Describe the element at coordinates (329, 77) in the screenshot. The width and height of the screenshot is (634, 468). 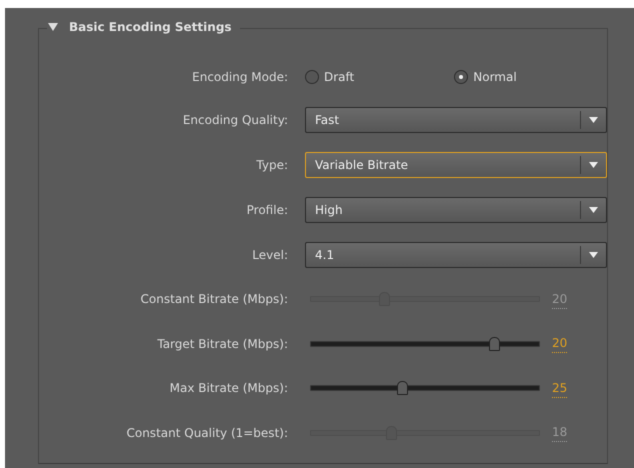
I see `radio-option: Draft` at that location.